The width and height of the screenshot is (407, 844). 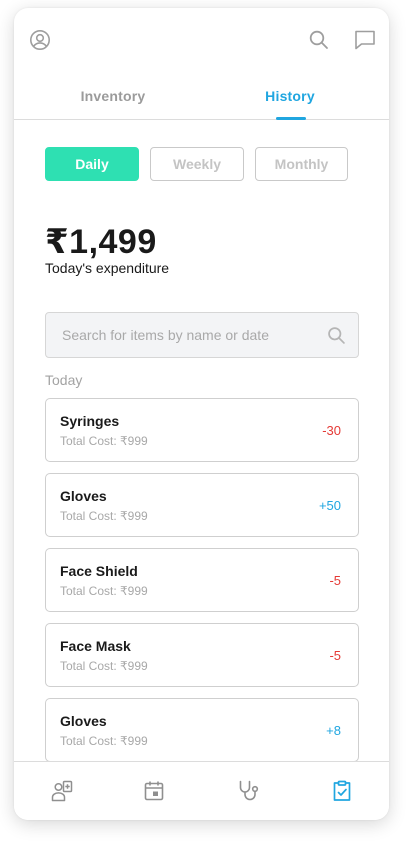 What do you see at coordinates (92, 164) in the screenshot?
I see `daily-filter-button: Daily` at bounding box center [92, 164].